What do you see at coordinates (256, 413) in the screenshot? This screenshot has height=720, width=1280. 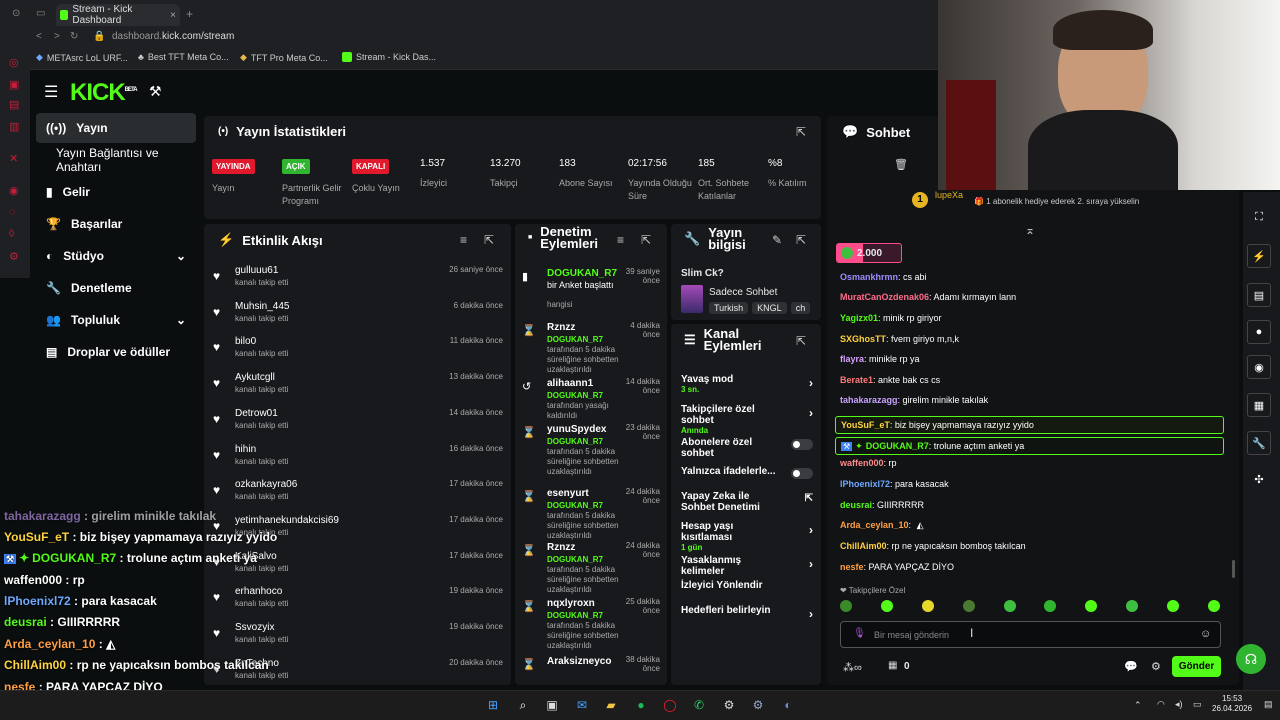 I see `activity-username: Detrow01` at bounding box center [256, 413].